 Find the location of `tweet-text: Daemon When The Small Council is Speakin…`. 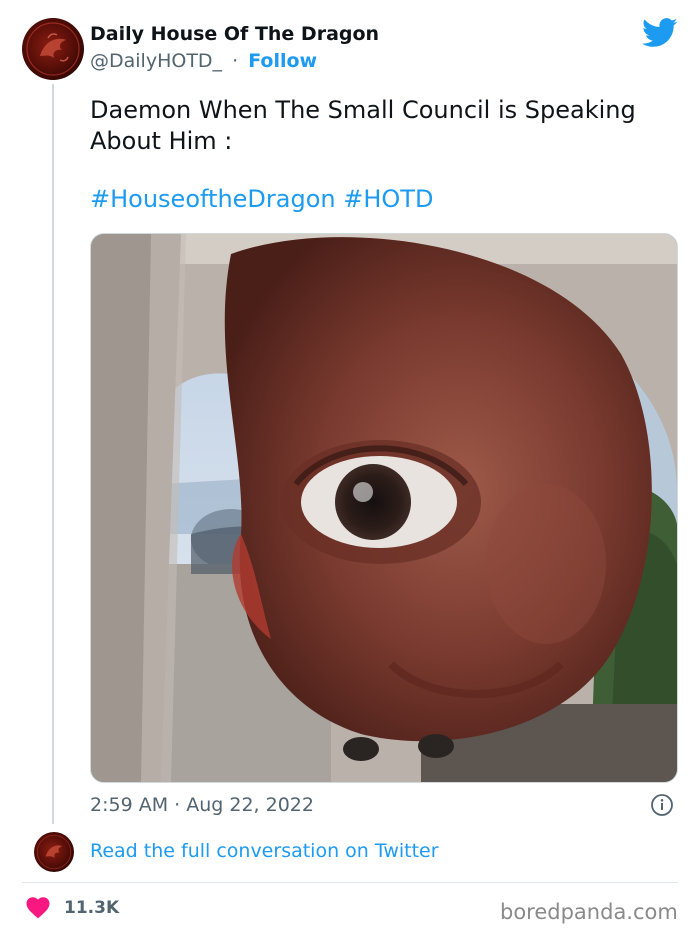

tweet-text: Daemon When The Small Council is Speakin… is located at coordinates (363, 125).